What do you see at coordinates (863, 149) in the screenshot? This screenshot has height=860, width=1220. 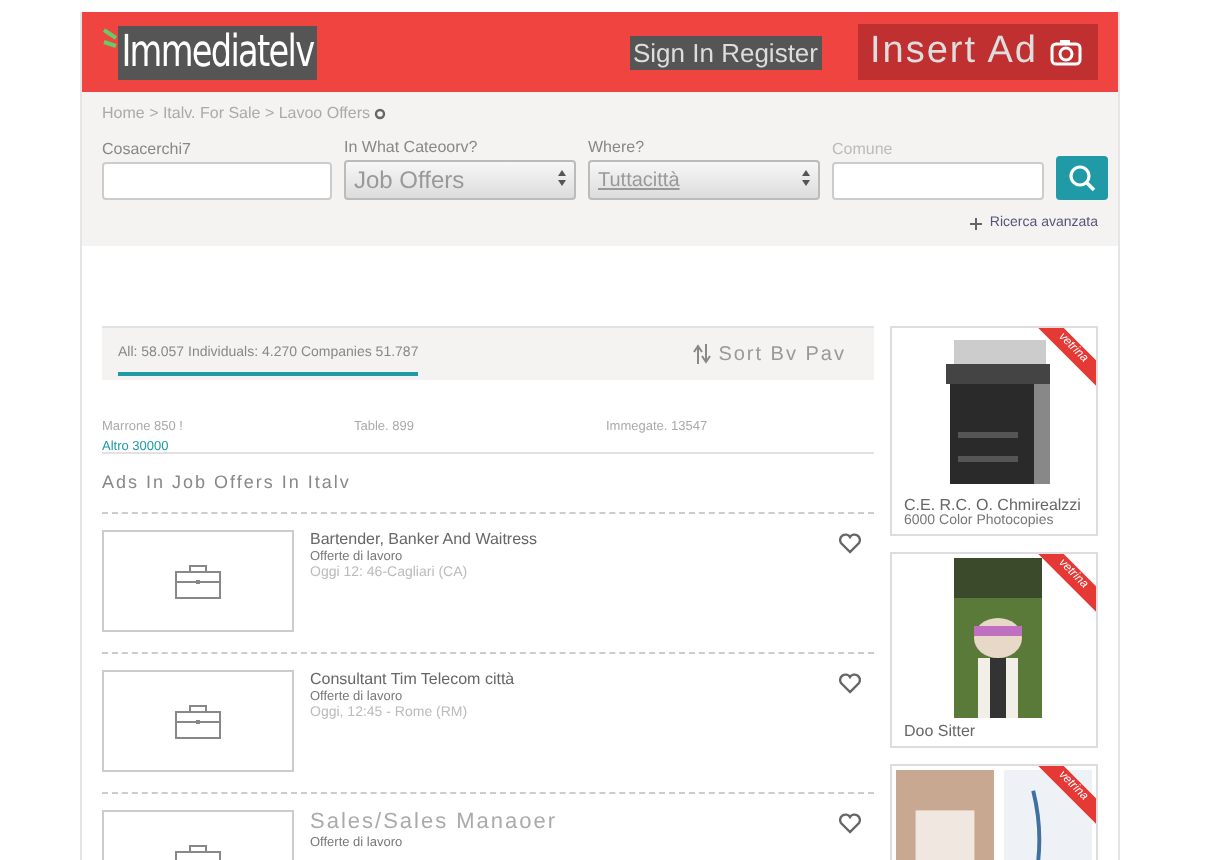 I see `field-label: Comune` at bounding box center [863, 149].